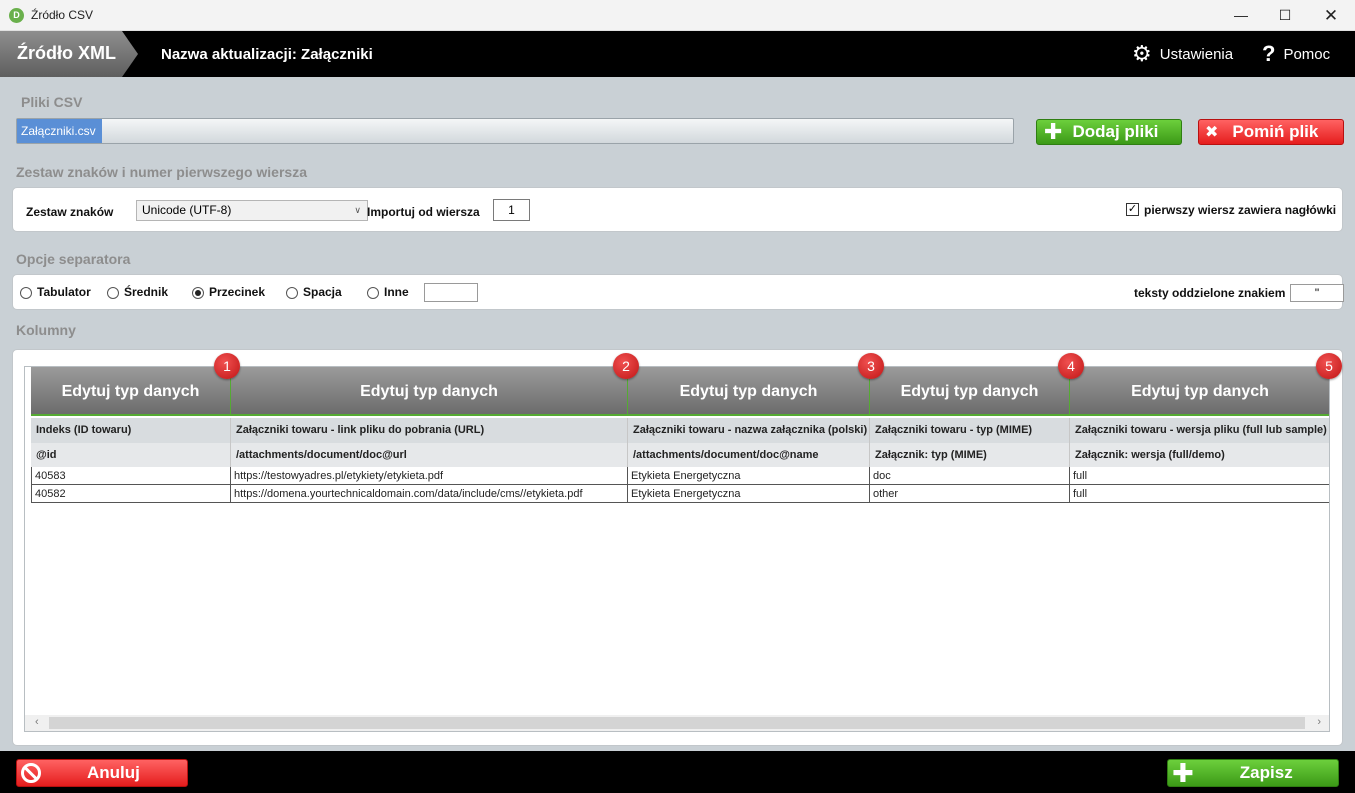 Image resolution: width=1355 pixels, height=793 pixels. What do you see at coordinates (1269, 53) in the screenshot?
I see `question-icon: ?` at bounding box center [1269, 53].